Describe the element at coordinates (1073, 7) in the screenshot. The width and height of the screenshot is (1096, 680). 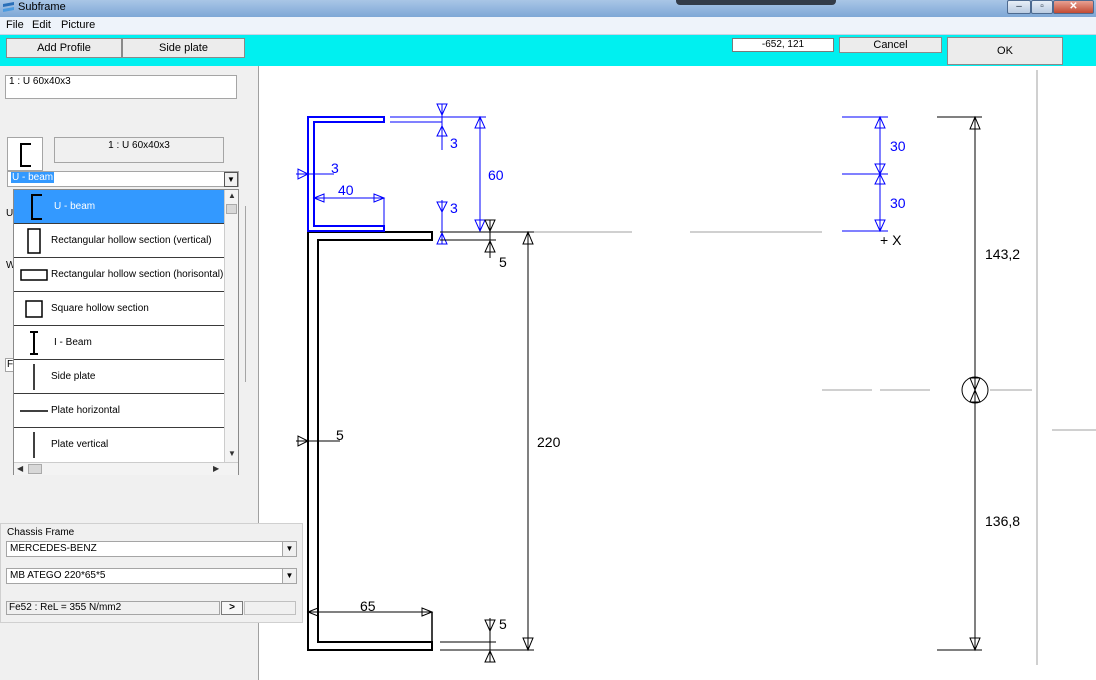
I see `close-button: ✕` at that location.